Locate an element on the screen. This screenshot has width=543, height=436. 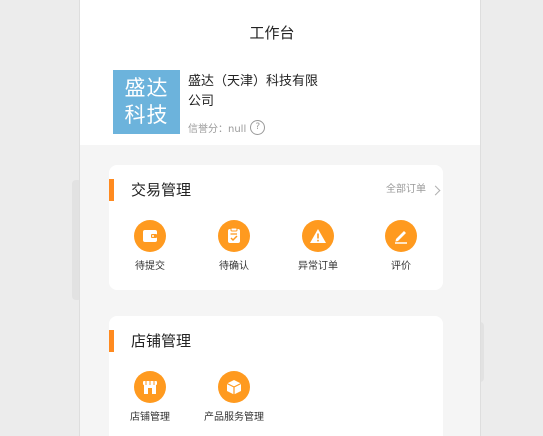
clipboard-check-icon is located at coordinates (234, 236).